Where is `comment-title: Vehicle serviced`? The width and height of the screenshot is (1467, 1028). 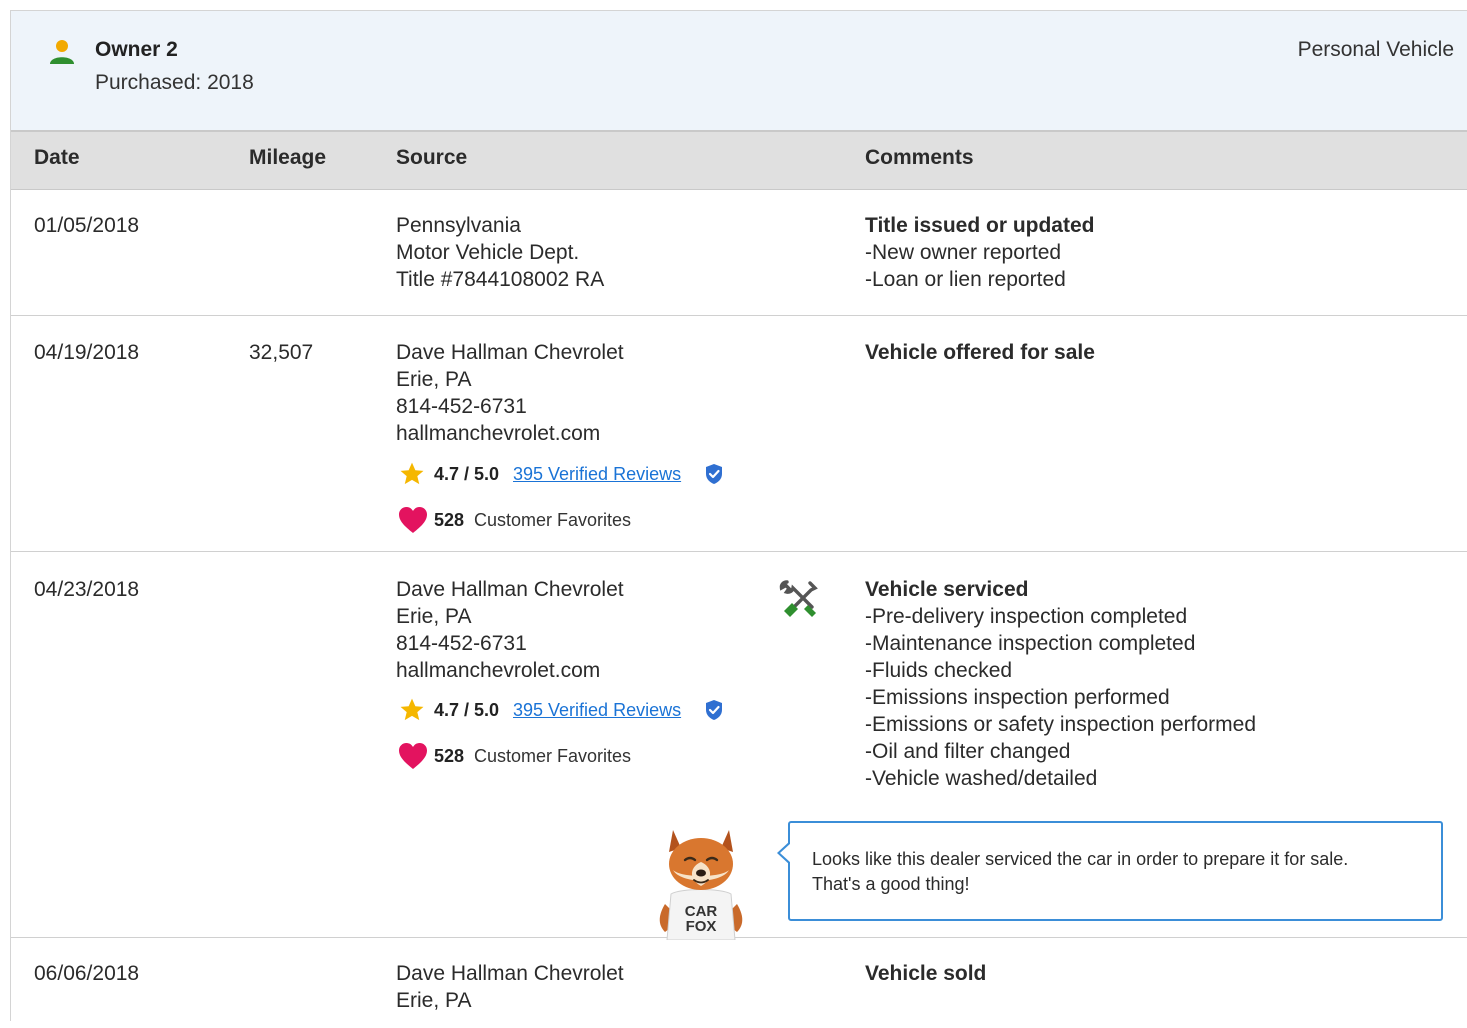 comment-title: Vehicle serviced is located at coordinates (947, 589).